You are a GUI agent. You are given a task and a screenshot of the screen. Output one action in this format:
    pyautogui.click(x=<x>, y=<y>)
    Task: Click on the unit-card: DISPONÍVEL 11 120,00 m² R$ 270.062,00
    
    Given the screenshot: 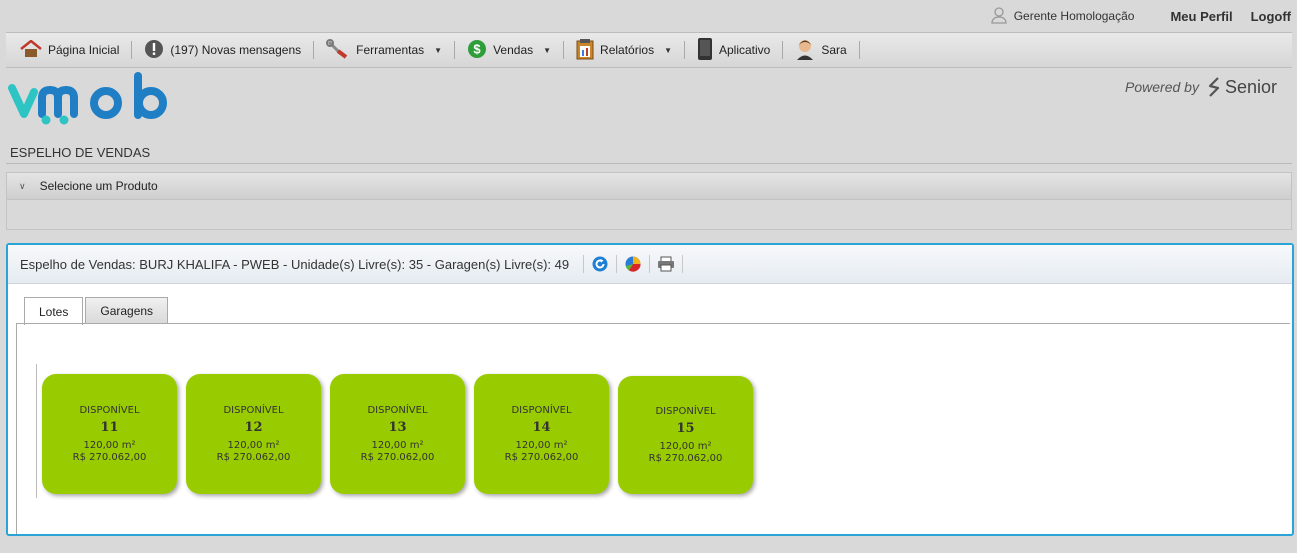 What is the action you would take?
    pyautogui.click(x=109, y=434)
    